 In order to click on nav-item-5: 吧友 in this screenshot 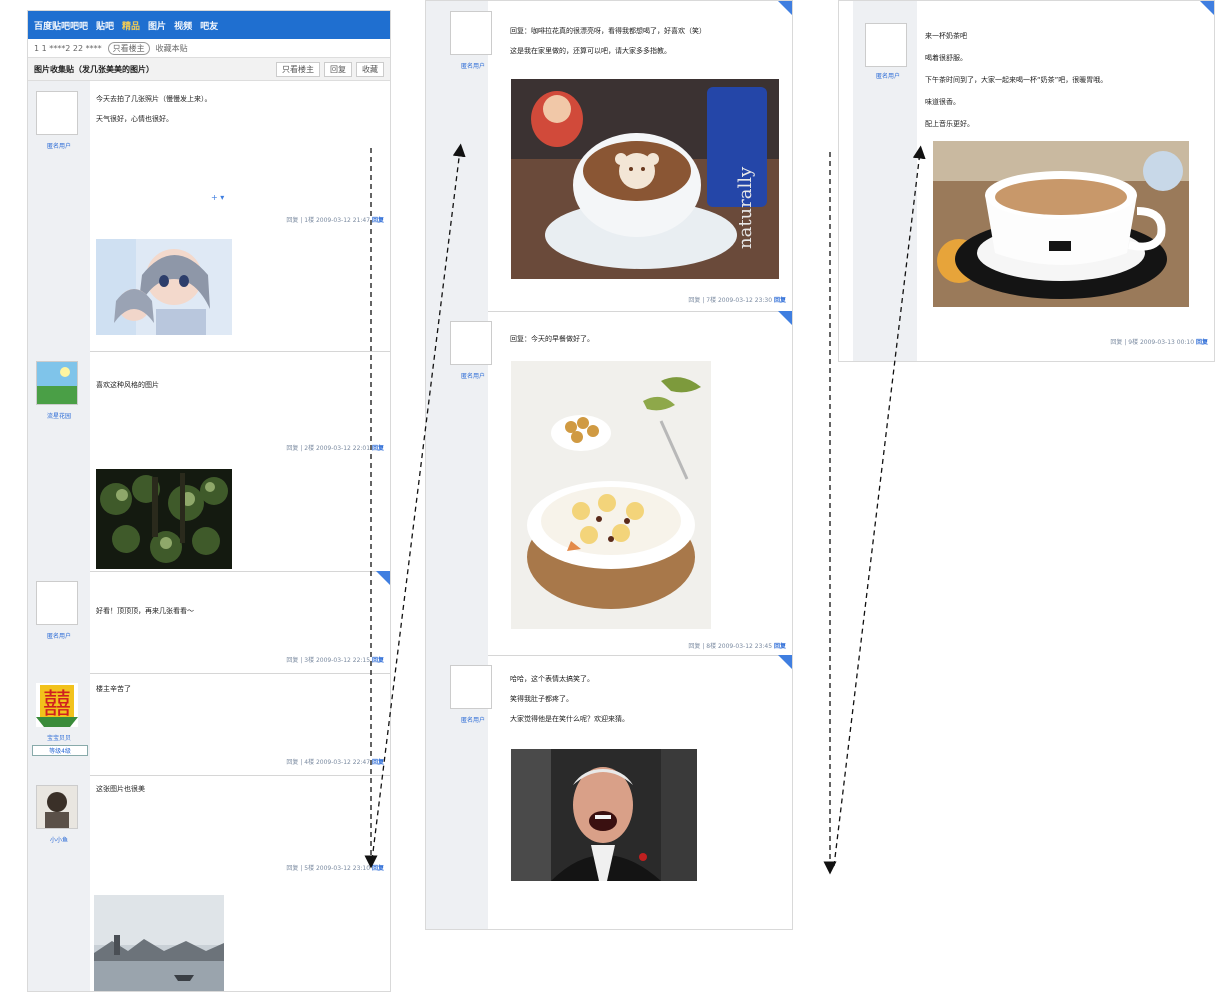, I will do `click(209, 25)`.